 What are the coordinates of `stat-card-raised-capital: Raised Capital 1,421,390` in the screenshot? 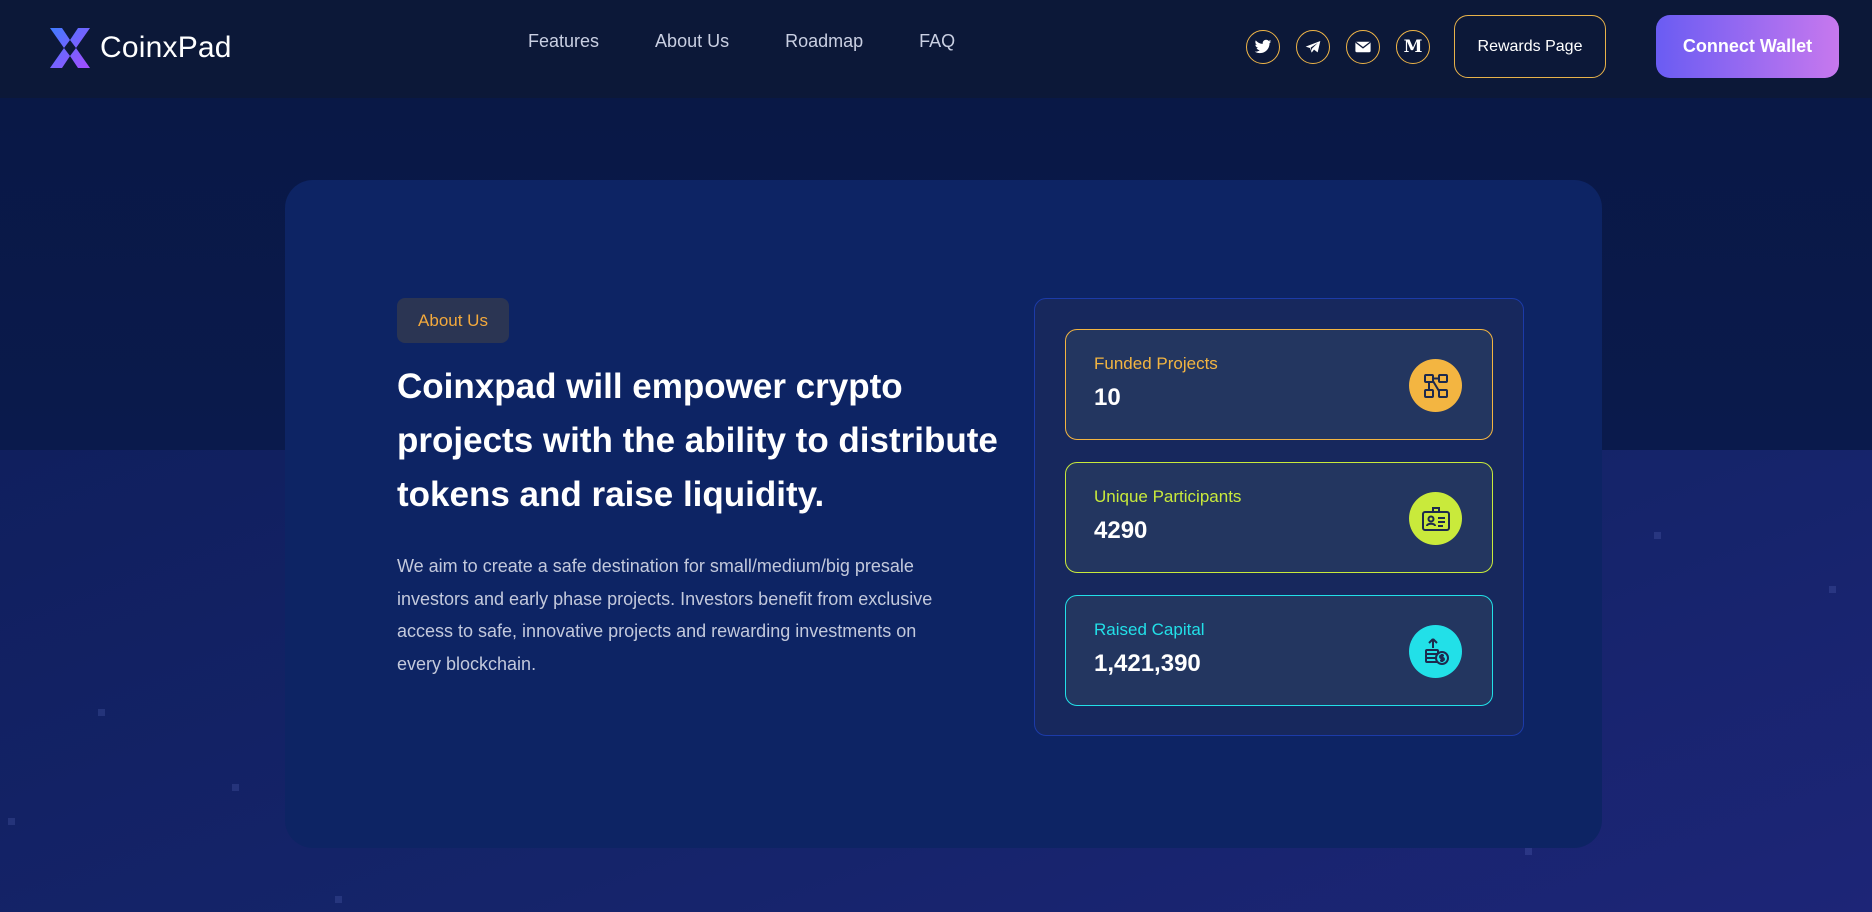 It's located at (1279, 650).